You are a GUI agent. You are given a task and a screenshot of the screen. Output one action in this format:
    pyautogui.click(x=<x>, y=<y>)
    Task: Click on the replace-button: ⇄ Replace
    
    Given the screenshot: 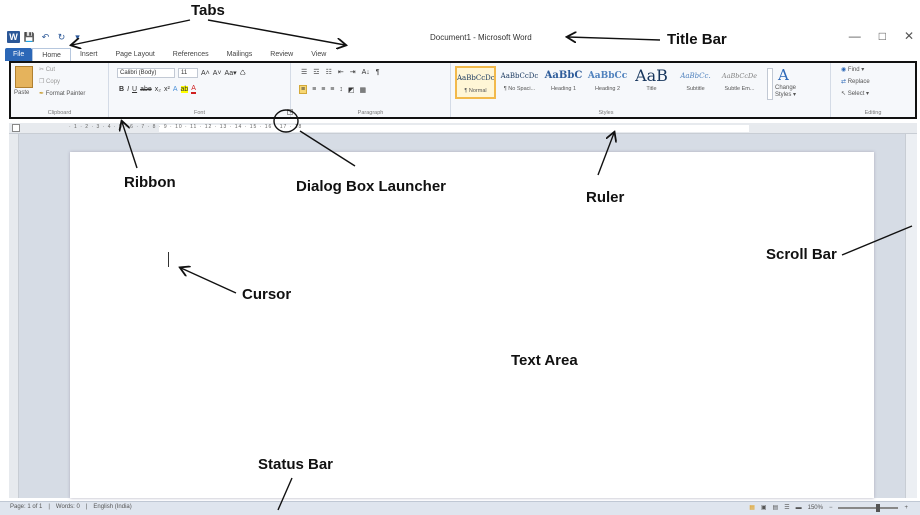 What is the action you would take?
    pyautogui.click(x=855, y=81)
    